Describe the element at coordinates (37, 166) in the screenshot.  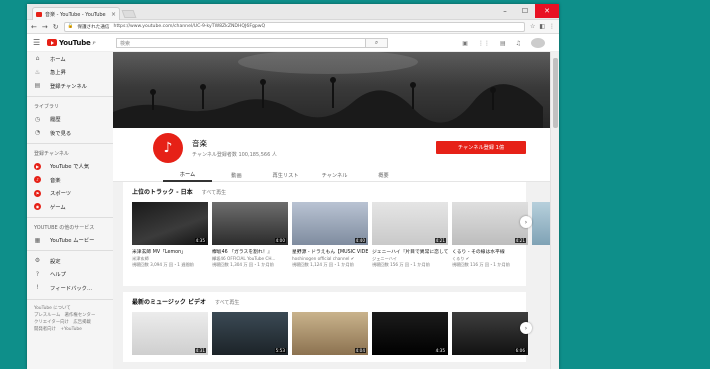
I see `channel-icon: ▶` at that location.